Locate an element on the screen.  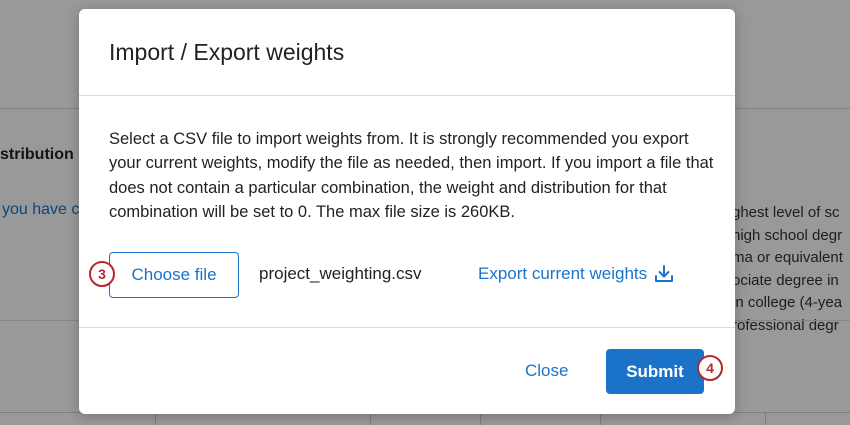
selected-file-name: project_weighting.csv is located at coordinates (340, 273).